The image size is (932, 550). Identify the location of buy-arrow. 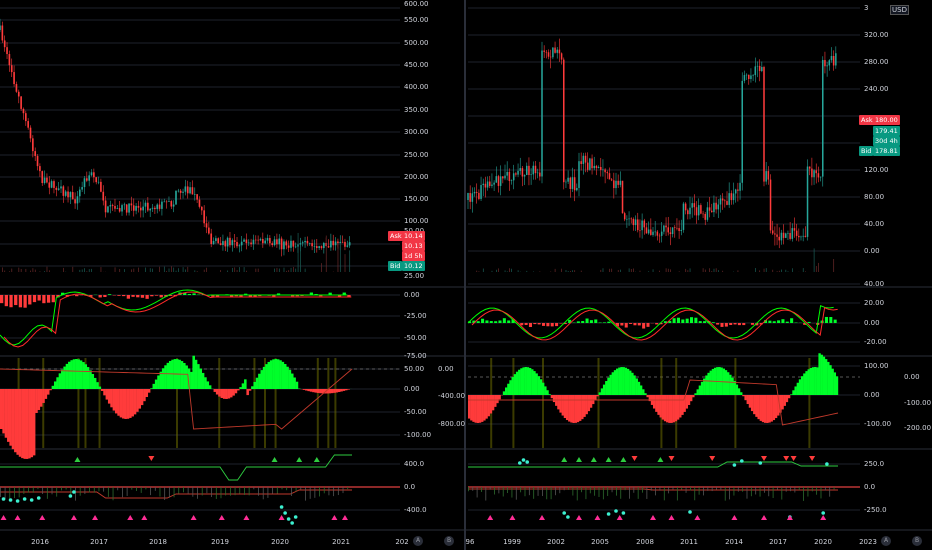
(623, 459).